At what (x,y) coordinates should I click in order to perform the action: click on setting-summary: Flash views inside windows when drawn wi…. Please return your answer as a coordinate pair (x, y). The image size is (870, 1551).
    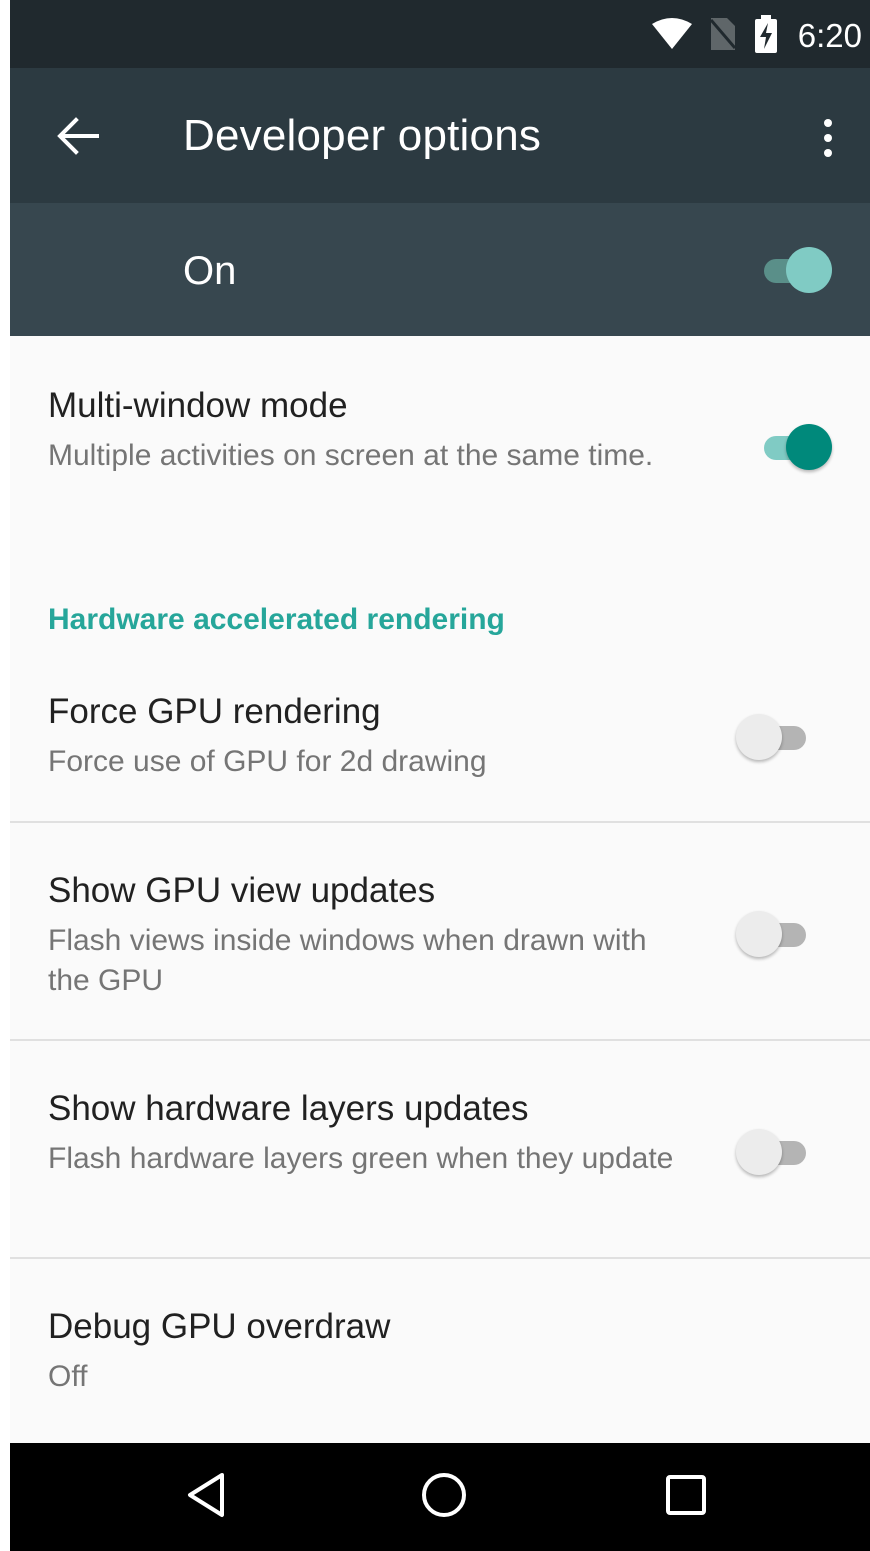
    Looking at the image, I should click on (347, 960).